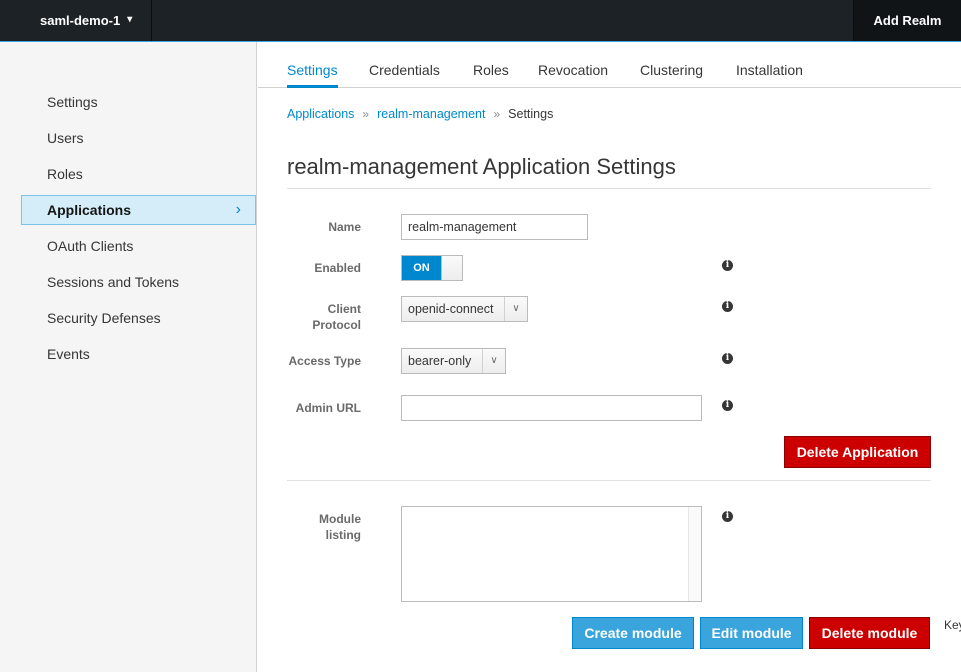 This screenshot has height=672, width=961. Describe the element at coordinates (694, 554) in the screenshot. I see `scrollbar` at that location.